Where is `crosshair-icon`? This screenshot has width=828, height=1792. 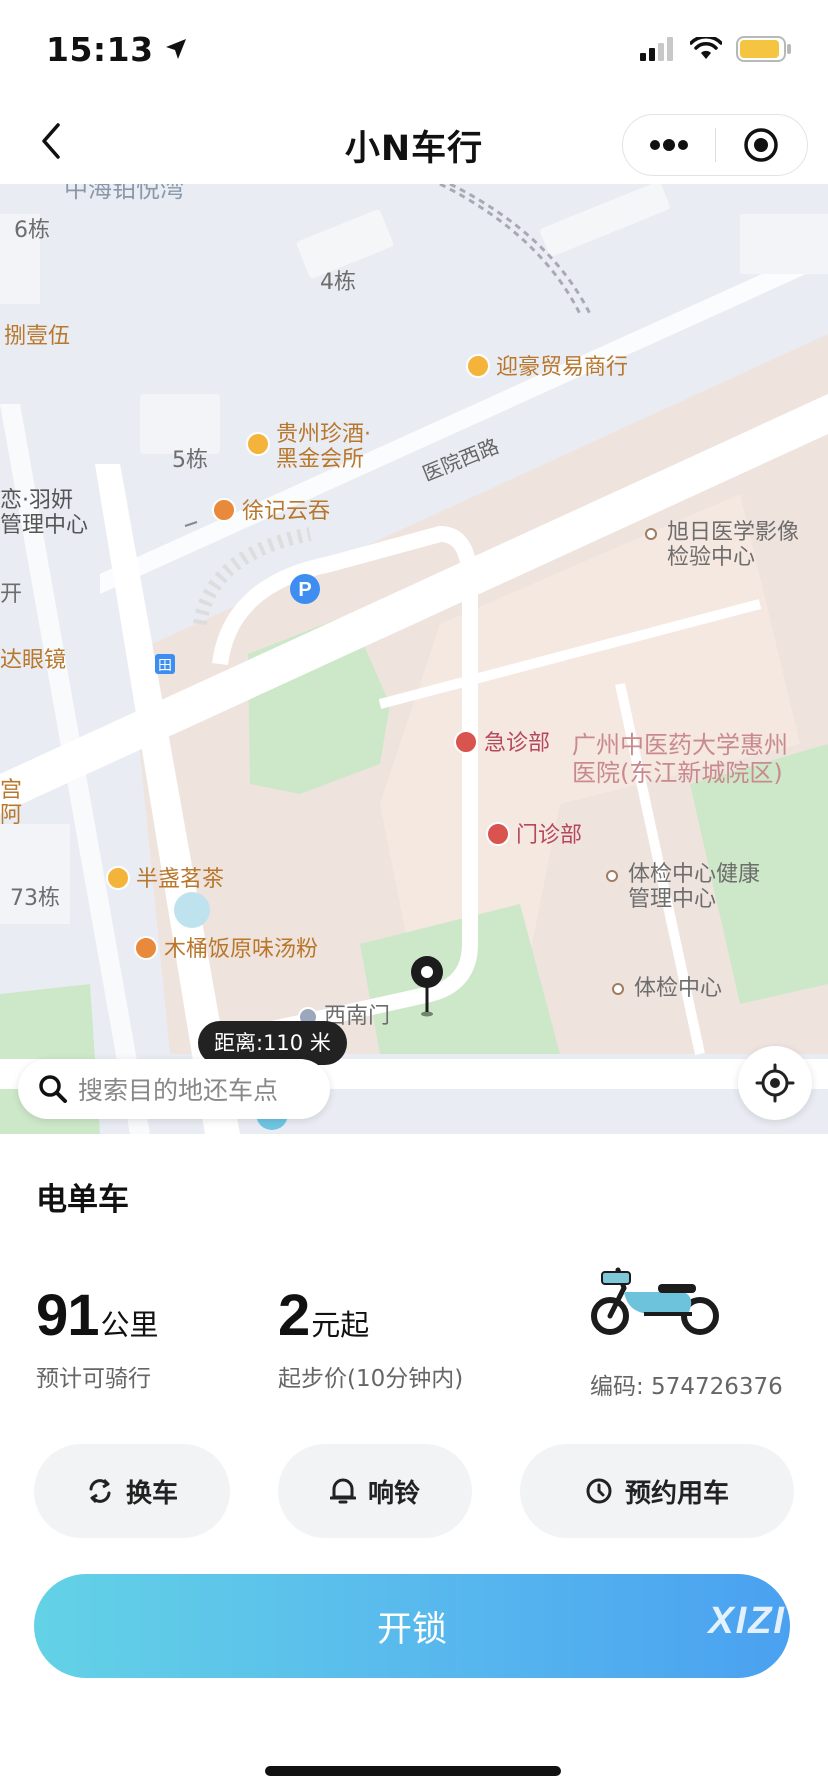 crosshair-icon is located at coordinates (775, 1083).